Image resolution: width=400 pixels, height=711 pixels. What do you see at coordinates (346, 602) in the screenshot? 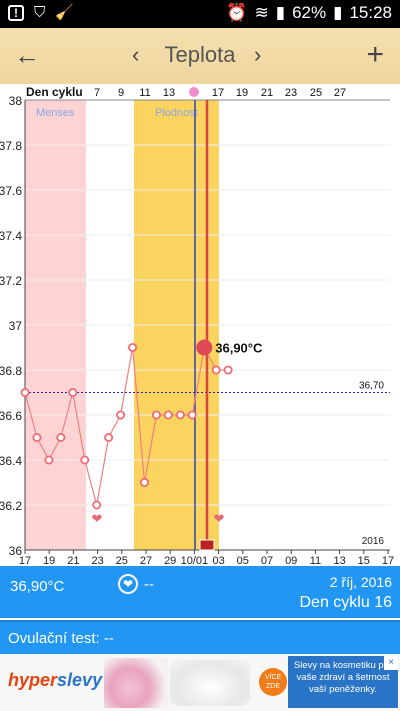
I see `cycle-day: Den cyklu 16` at bounding box center [346, 602].